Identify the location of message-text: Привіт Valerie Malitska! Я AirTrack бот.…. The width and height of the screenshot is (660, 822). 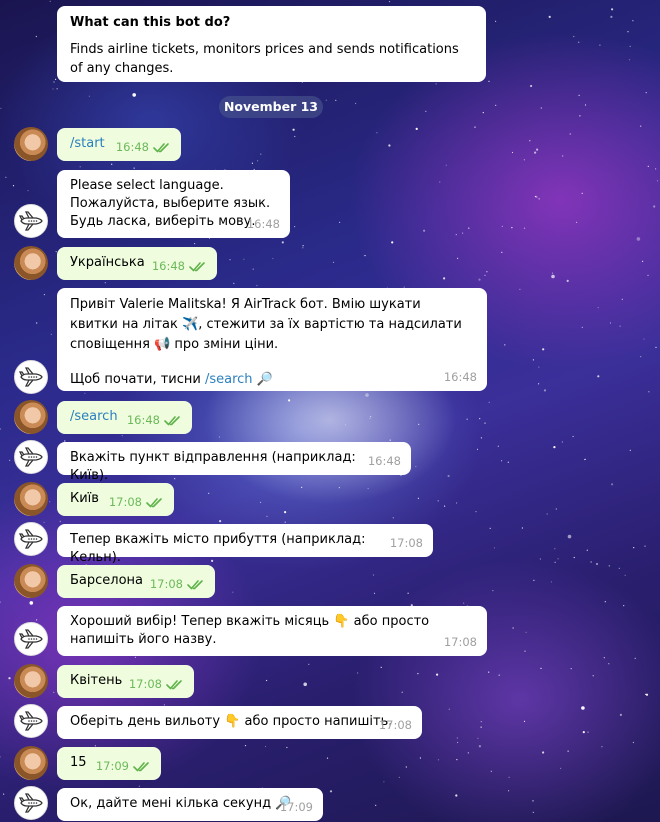
(268, 324).